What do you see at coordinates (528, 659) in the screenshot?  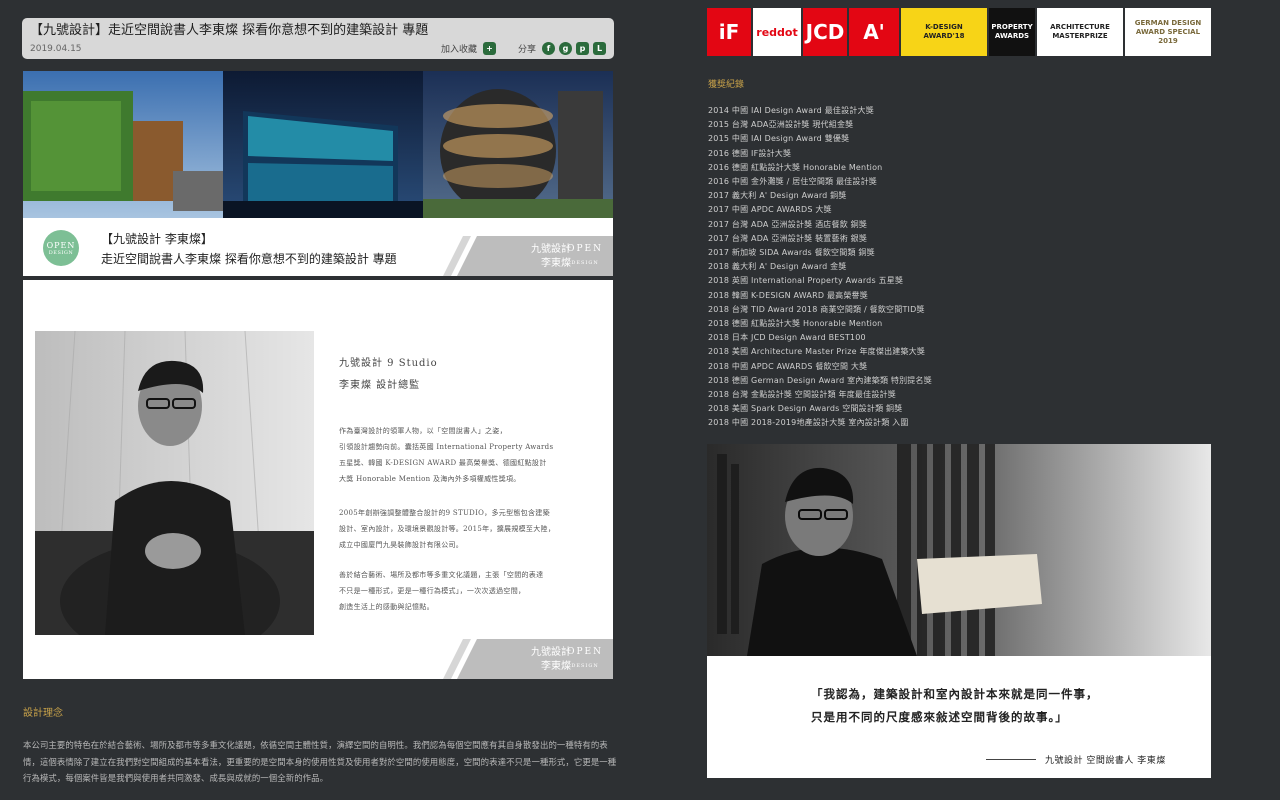 I see `profile-corner-badge: 九號設計 李東燦 OPEN DESIGN` at bounding box center [528, 659].